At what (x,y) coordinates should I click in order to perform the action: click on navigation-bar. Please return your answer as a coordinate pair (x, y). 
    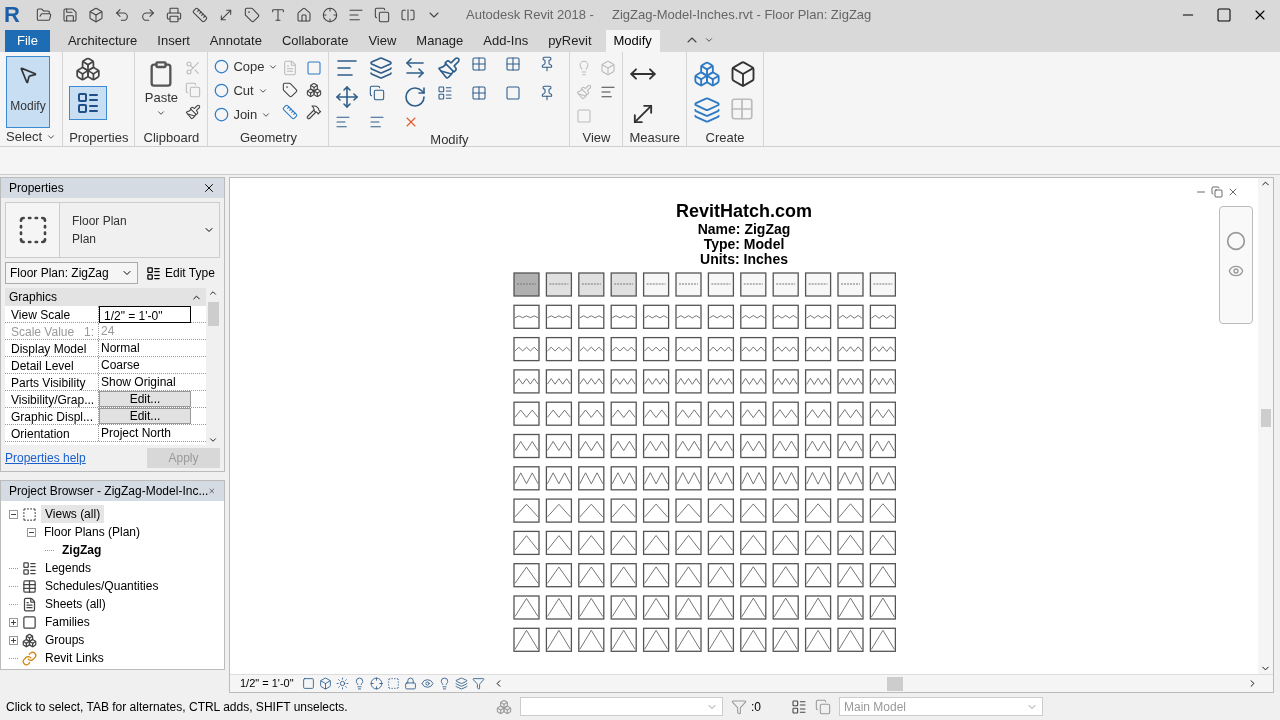
    Looking at the image, I should click on (1236, 265).